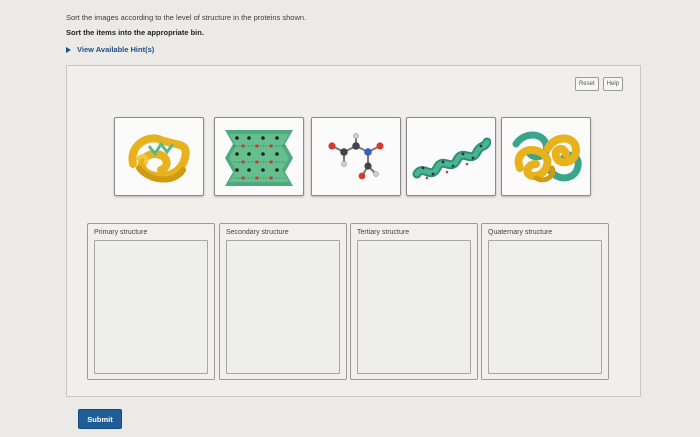  I want to click on bin-quaternary-structure: Quaternary structure, so click(545, 301).